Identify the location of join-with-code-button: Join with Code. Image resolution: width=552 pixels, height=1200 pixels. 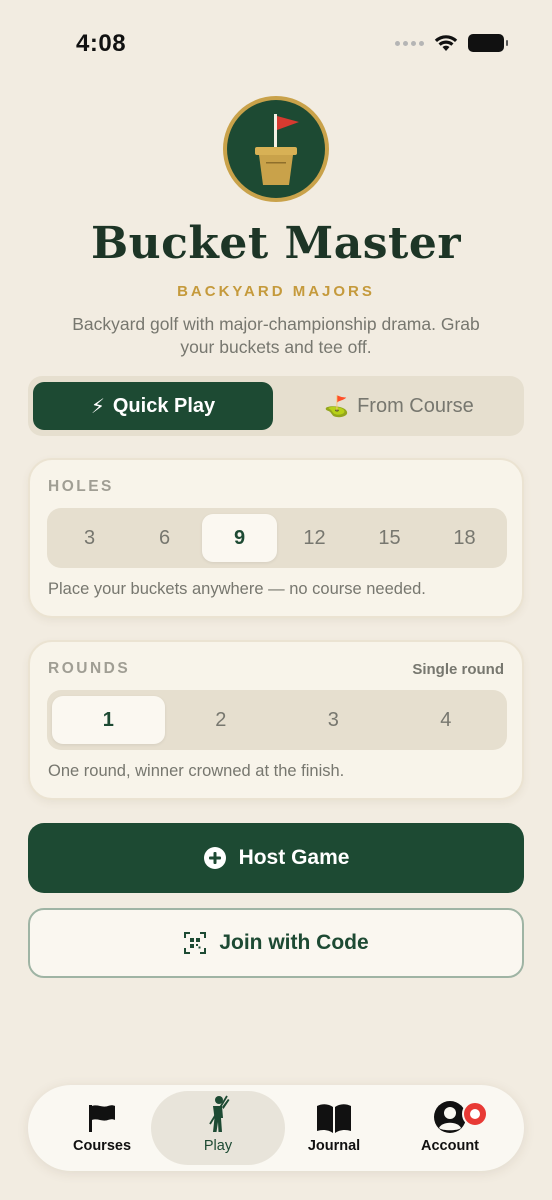
(276, 943).